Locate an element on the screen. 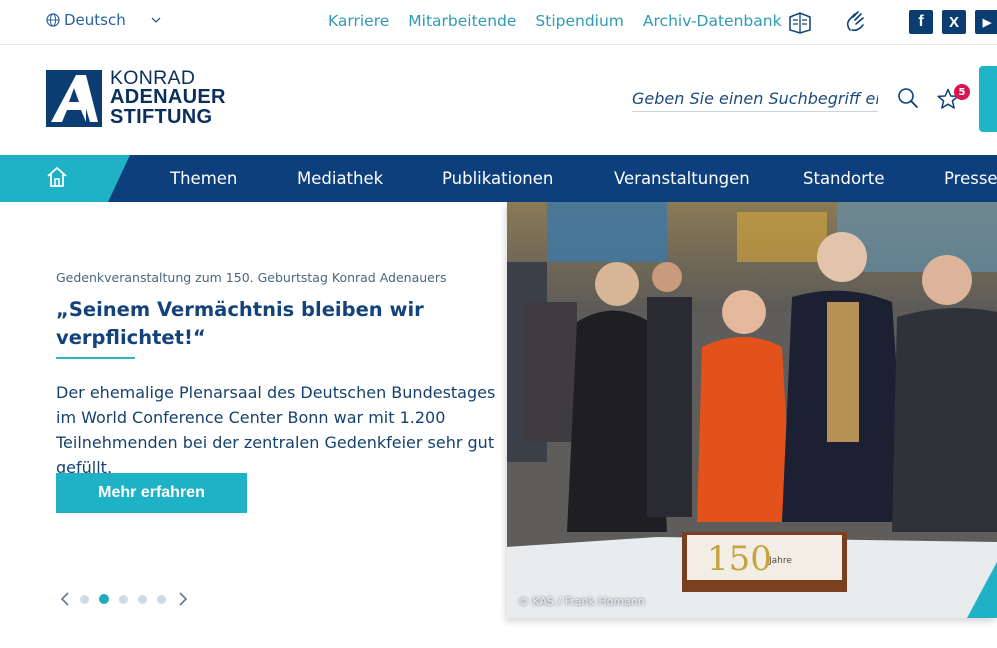  chevron-left-icon is located at coordinates (65, 599).